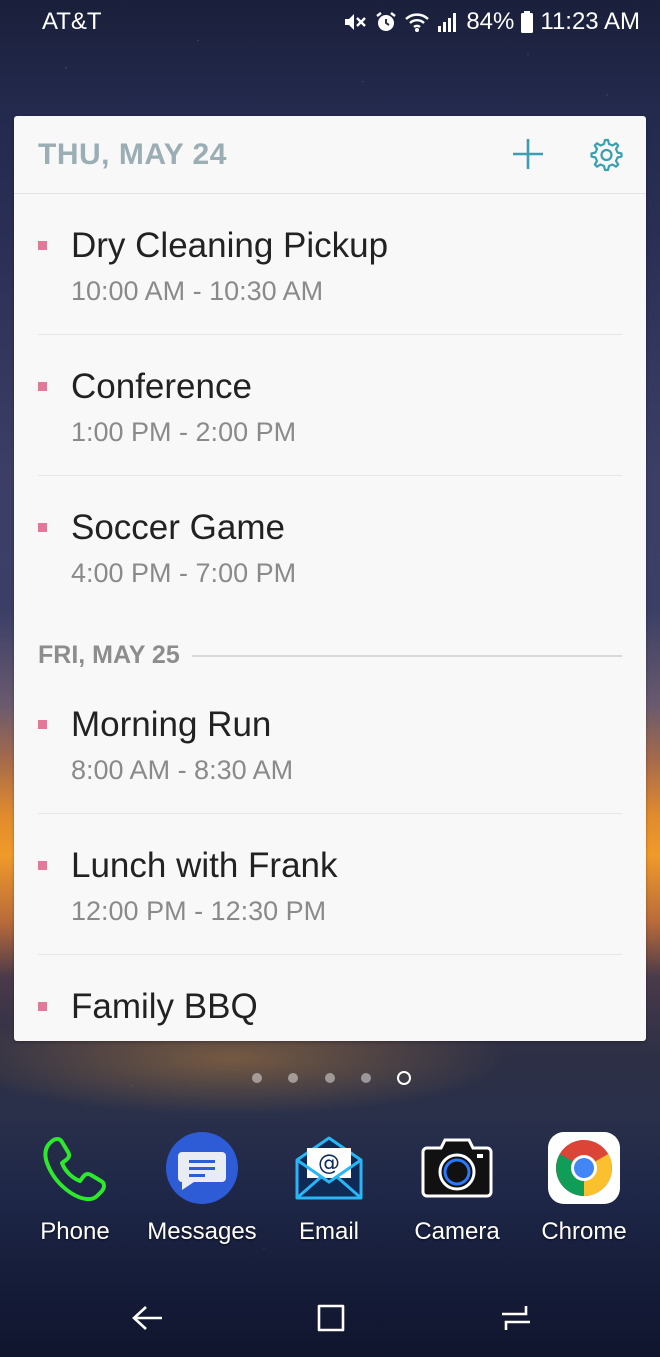 Image resolution: width=660 pixels, height=1357 pixels. Describe the element at coordinates (132, 154) in the screenshot. I see `widget-date: THU, MAY 24` at that location.